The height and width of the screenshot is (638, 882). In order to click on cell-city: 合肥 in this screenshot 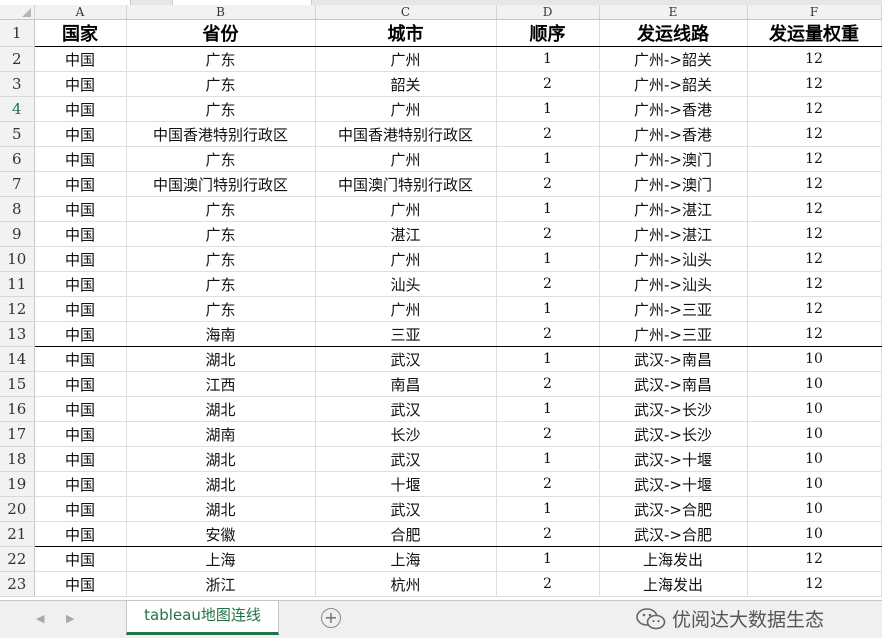, I will do `click(406, 534)`.